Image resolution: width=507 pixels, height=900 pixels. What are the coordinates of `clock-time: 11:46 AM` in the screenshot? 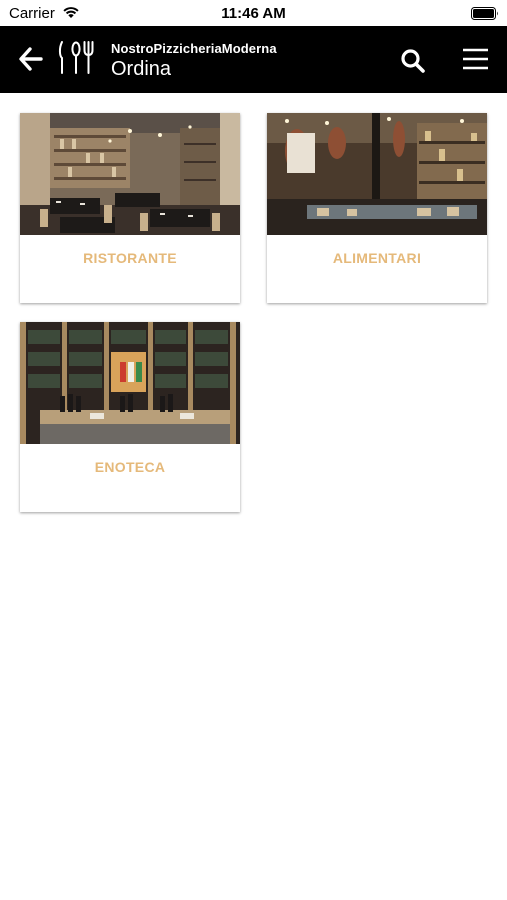 It's located at (253, 13).